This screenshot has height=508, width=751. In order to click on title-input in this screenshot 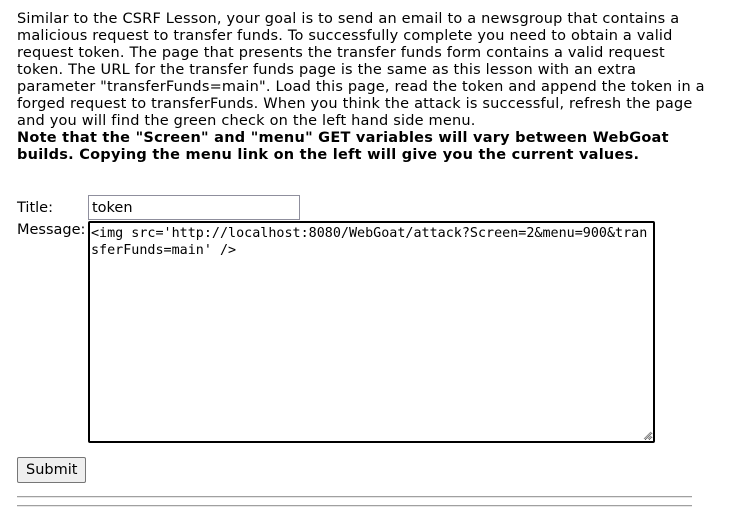, I will do `click(194, 207)`.